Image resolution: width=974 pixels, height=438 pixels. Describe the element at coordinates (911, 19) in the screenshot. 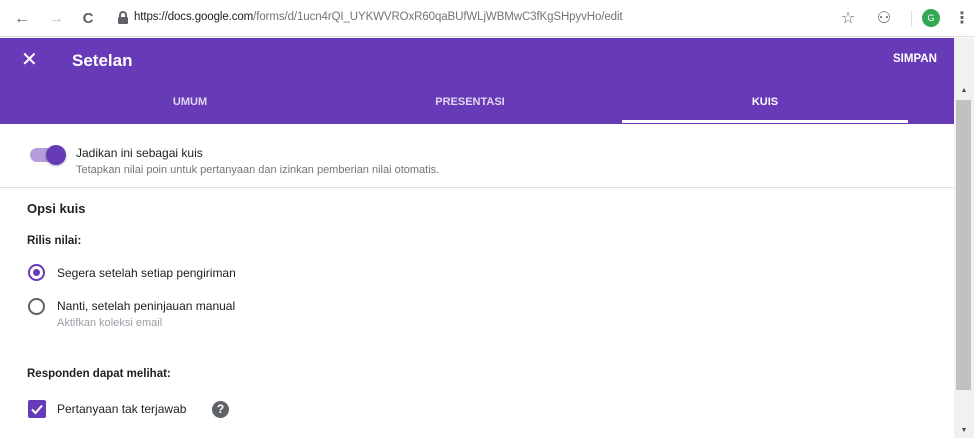

I see `toolbar-divider` at that location.